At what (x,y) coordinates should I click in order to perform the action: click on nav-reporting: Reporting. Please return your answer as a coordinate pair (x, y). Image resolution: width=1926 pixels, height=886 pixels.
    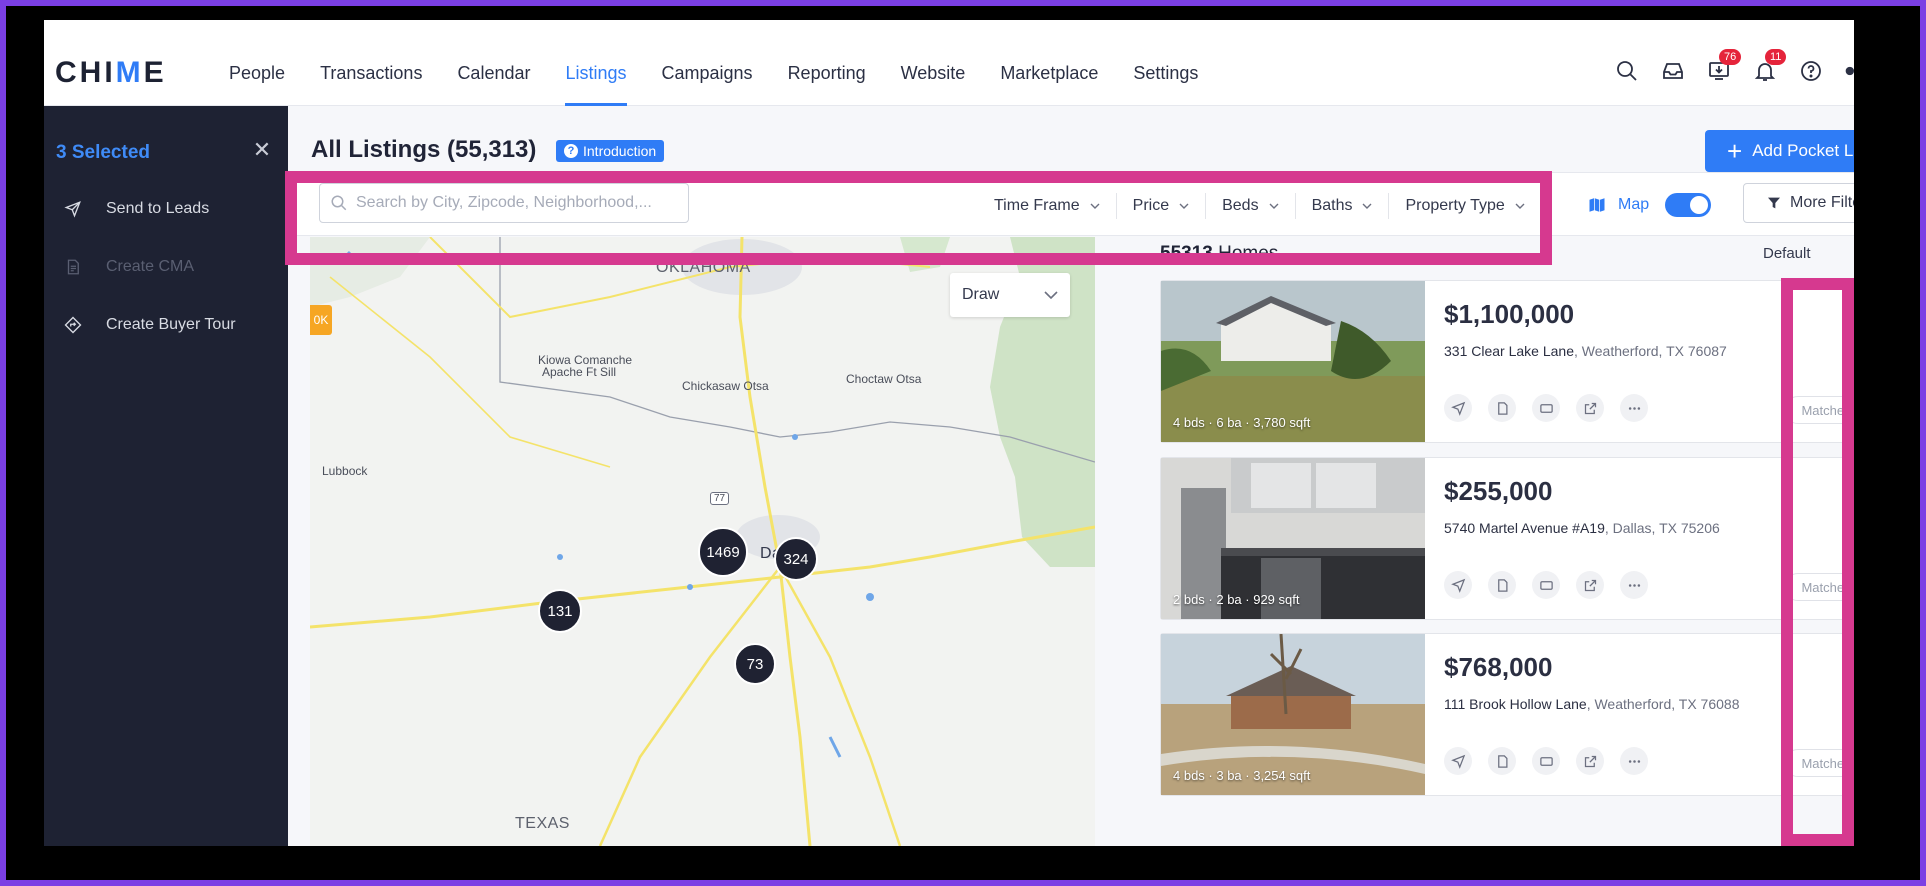
    Looking at the image, I should click on (827, 84).